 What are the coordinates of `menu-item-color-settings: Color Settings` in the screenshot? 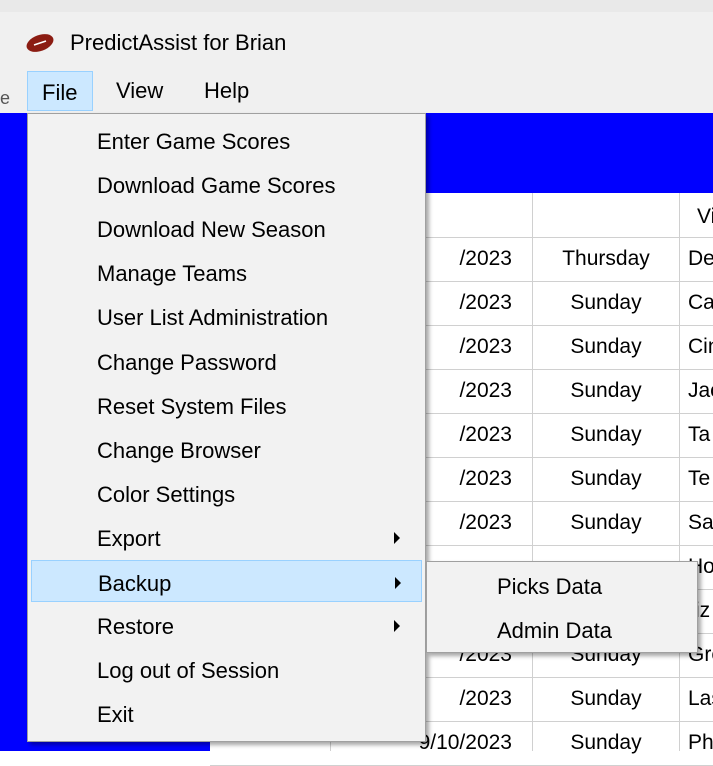 It's located at (226, 493).